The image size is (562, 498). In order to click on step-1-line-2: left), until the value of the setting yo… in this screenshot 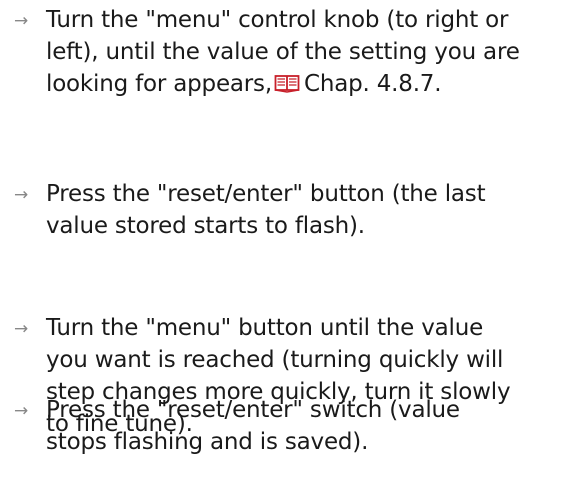, I will do `click(283, 52)`.